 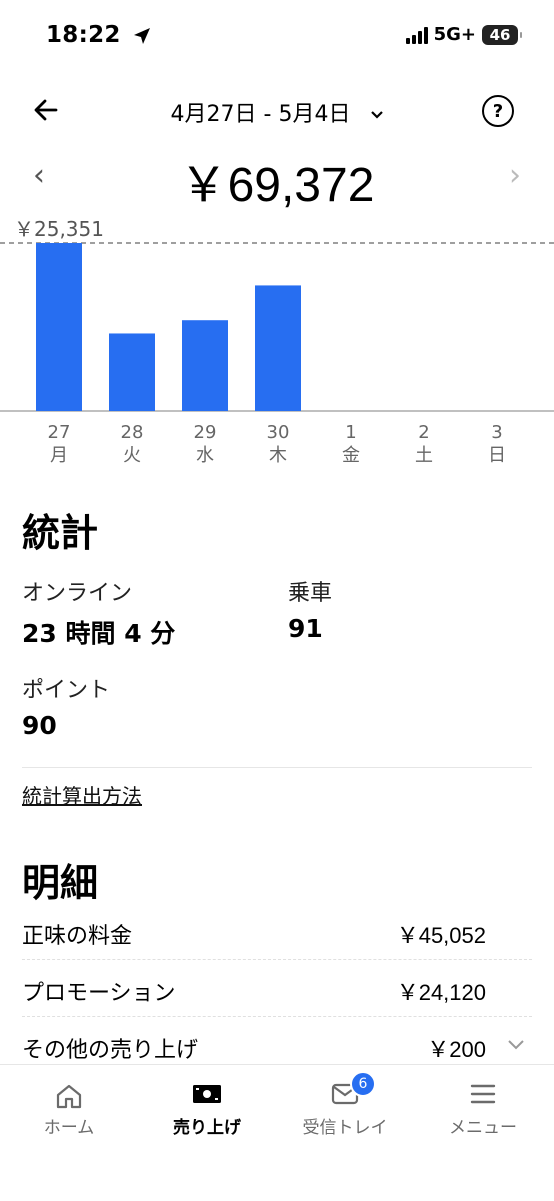 I want to click on chevron-right-icon: ›, so click(x=515, y=175).